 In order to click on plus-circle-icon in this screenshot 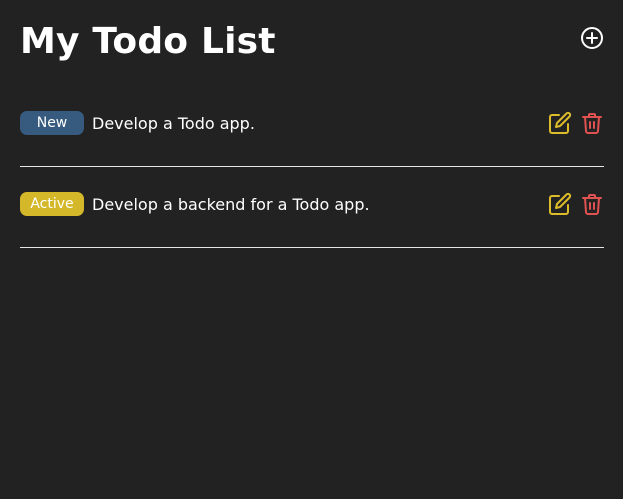, I will do `click(592, 38)`.